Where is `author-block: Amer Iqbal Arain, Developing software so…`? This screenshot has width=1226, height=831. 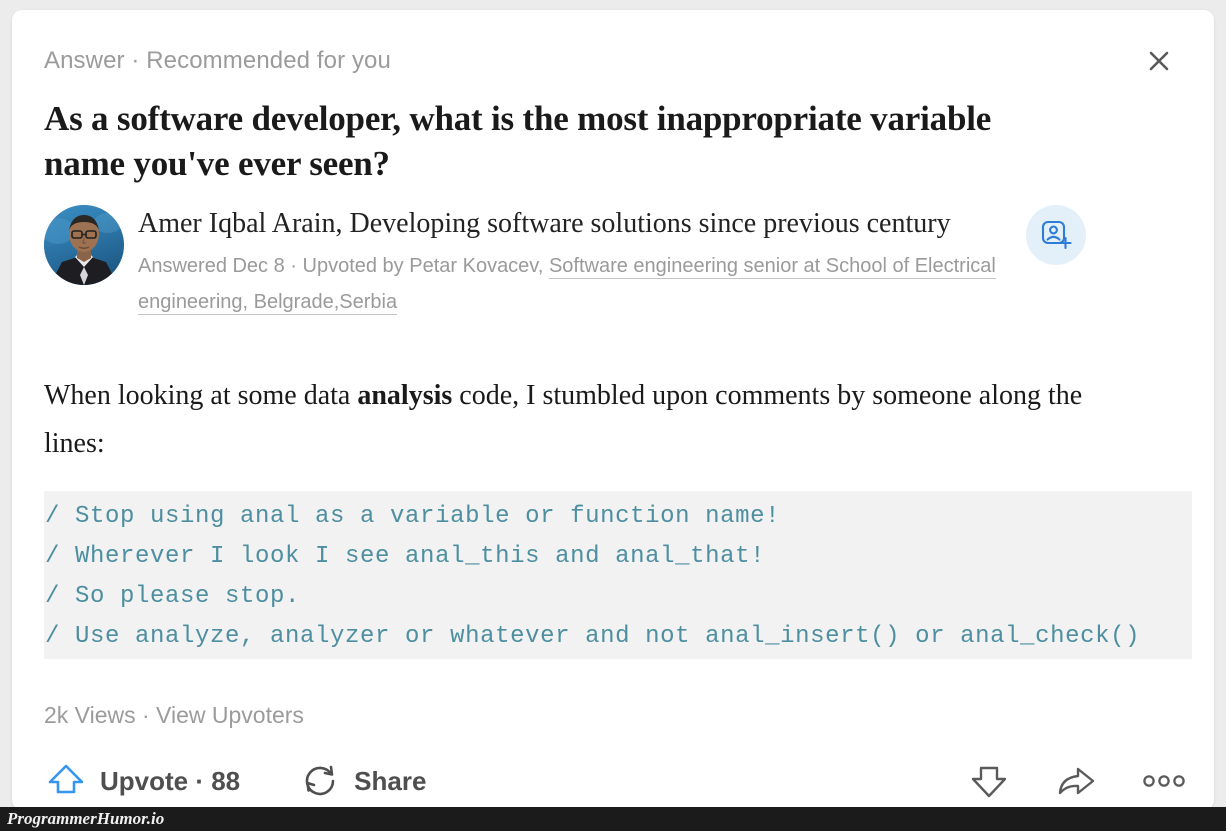 author-block: Amer Iqbal Arain, Developing software so… is located at coordinates (574, 262).